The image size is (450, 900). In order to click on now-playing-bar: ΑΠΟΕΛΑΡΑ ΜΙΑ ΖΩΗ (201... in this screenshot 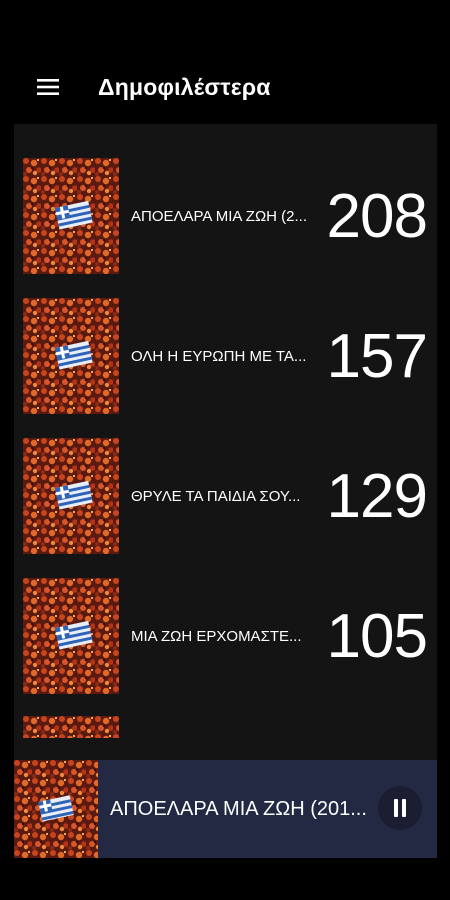, I will do `click(225, 809)`.